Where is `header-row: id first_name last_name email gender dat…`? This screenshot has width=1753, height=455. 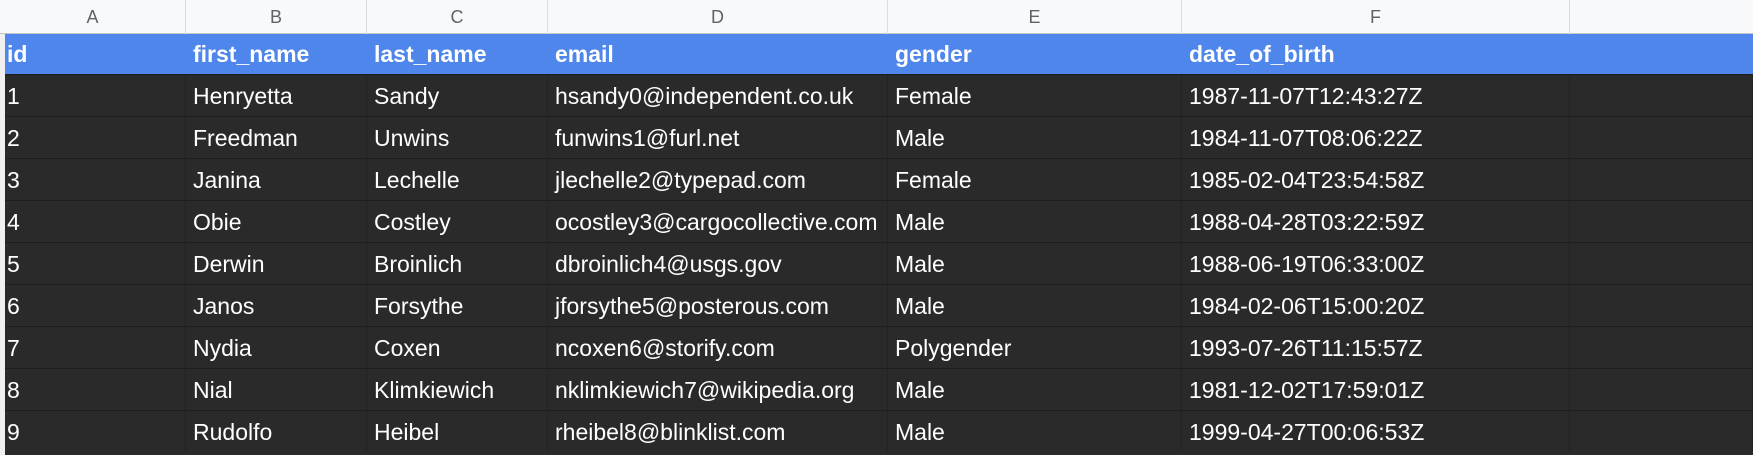
header-row: id first_name last_name email gender dat… is located at coordinates (876, 54).